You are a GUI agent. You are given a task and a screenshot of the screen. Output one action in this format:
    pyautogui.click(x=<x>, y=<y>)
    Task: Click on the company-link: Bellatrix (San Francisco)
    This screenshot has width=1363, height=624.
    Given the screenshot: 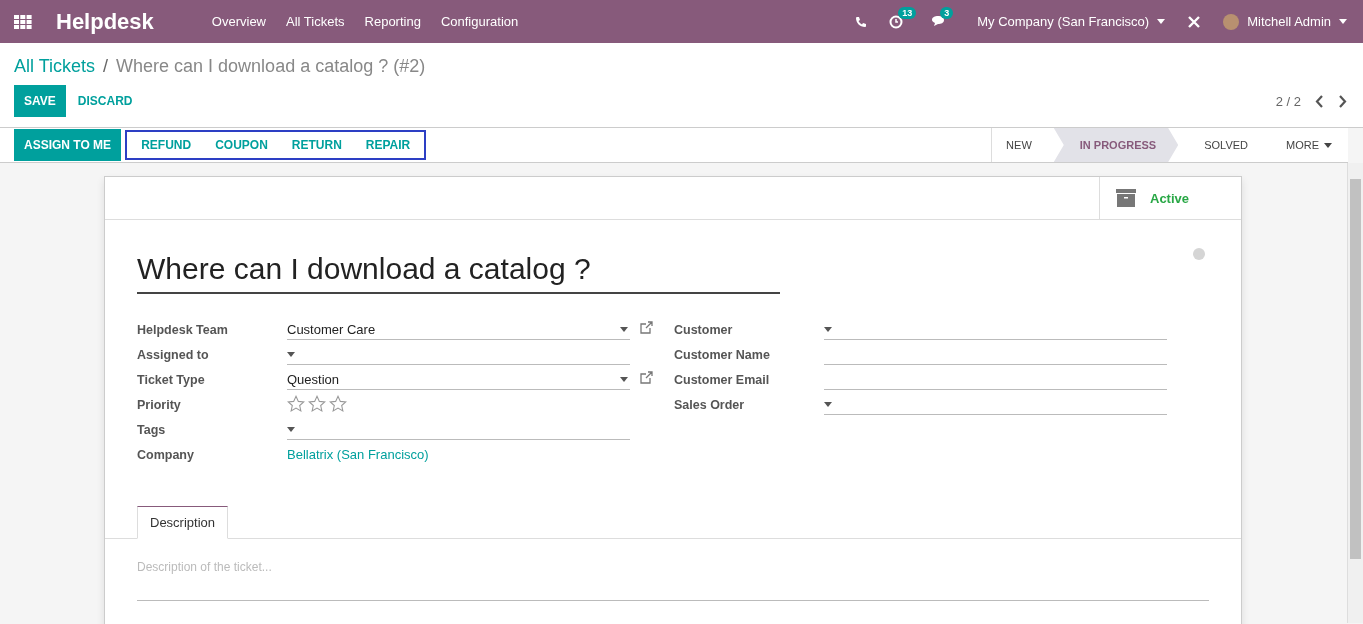 What is the action you would take?
    pyautogui.click(x=358, y=457)
    